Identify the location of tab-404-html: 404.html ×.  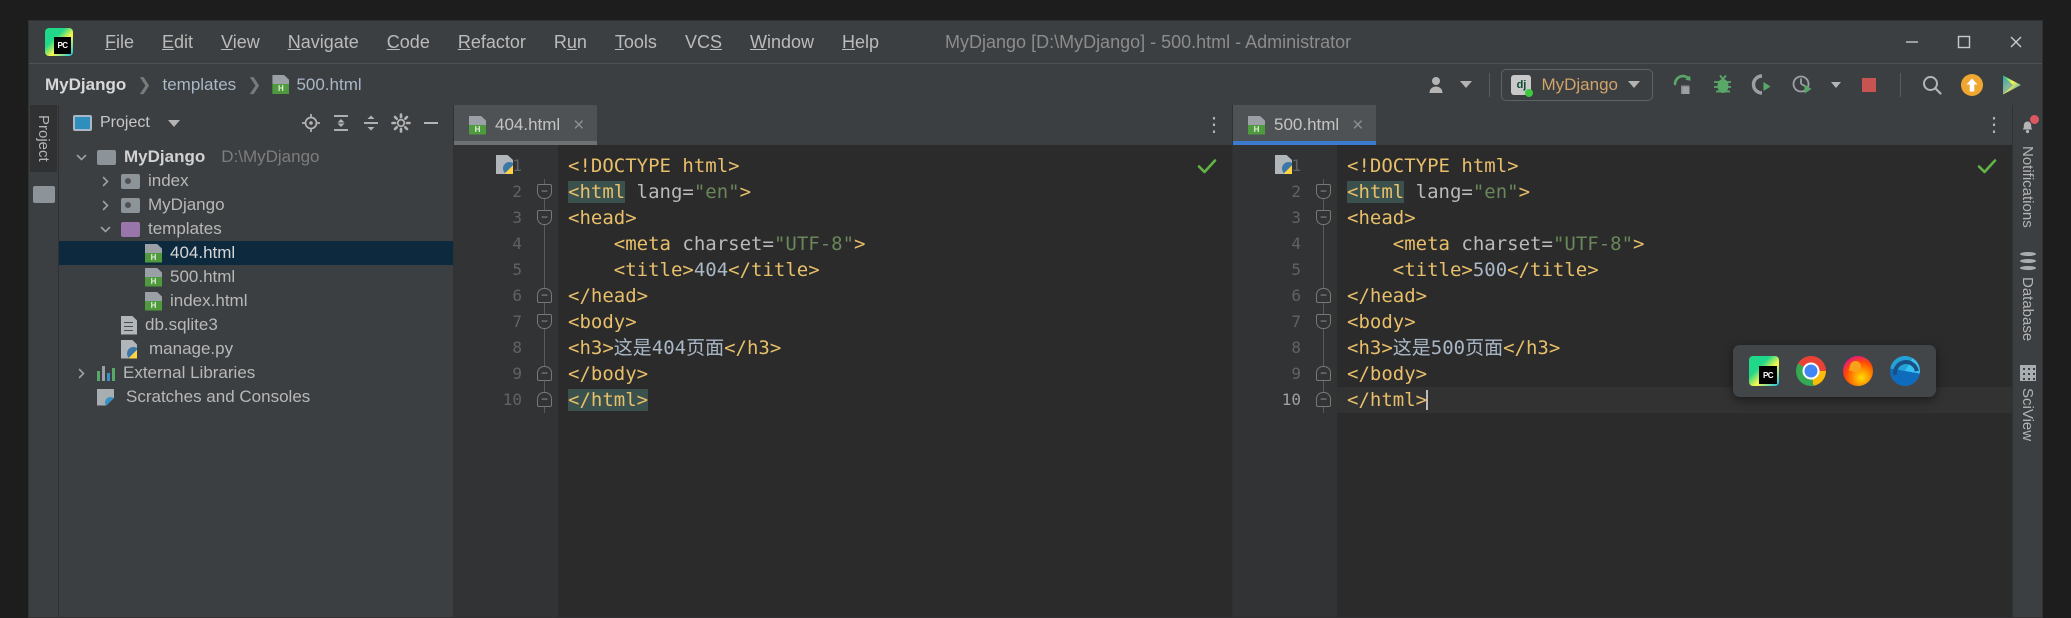
(526, 125).